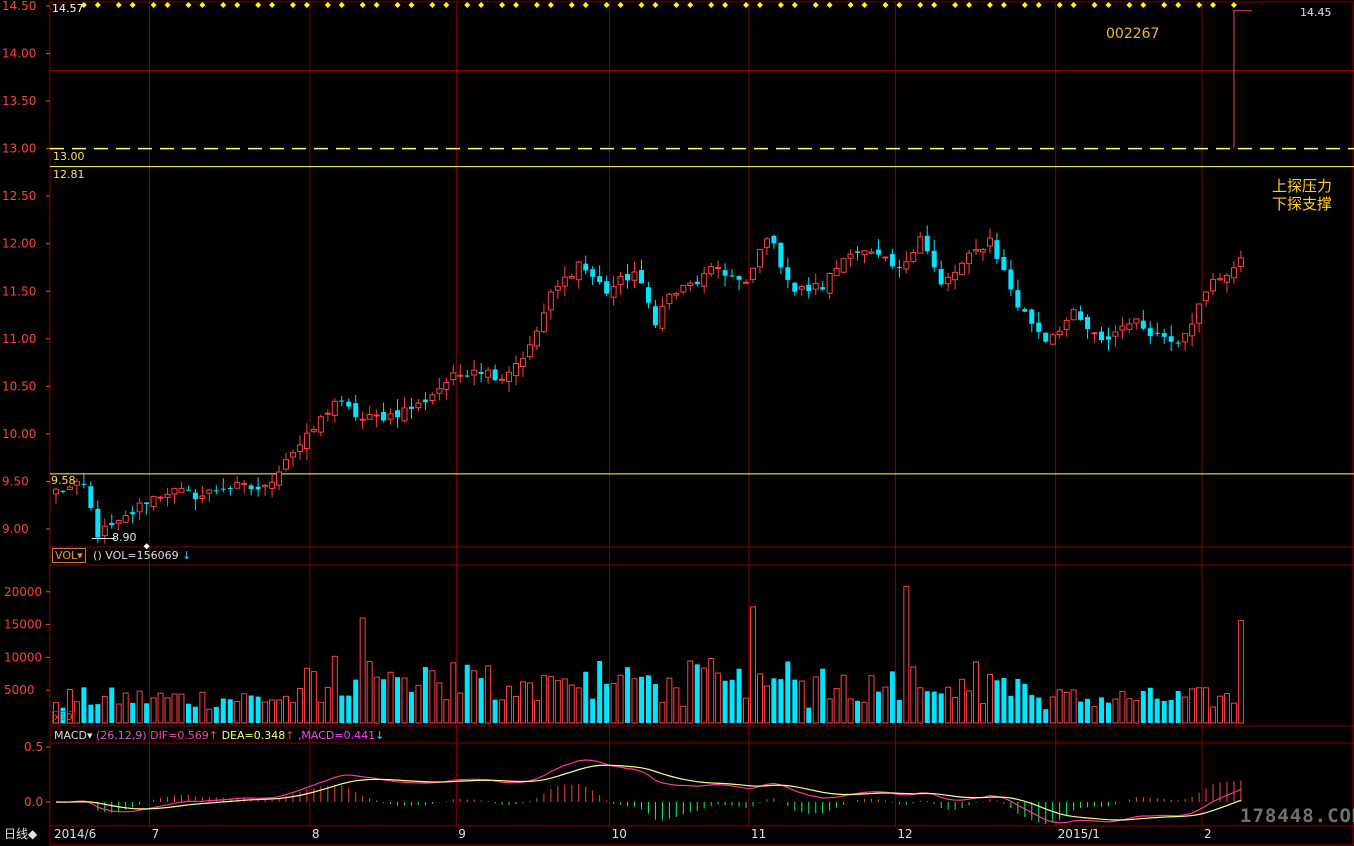 This screenshot has width=1354, height=846. I want to click on level-label-958: 9.58, so click(63, 480).